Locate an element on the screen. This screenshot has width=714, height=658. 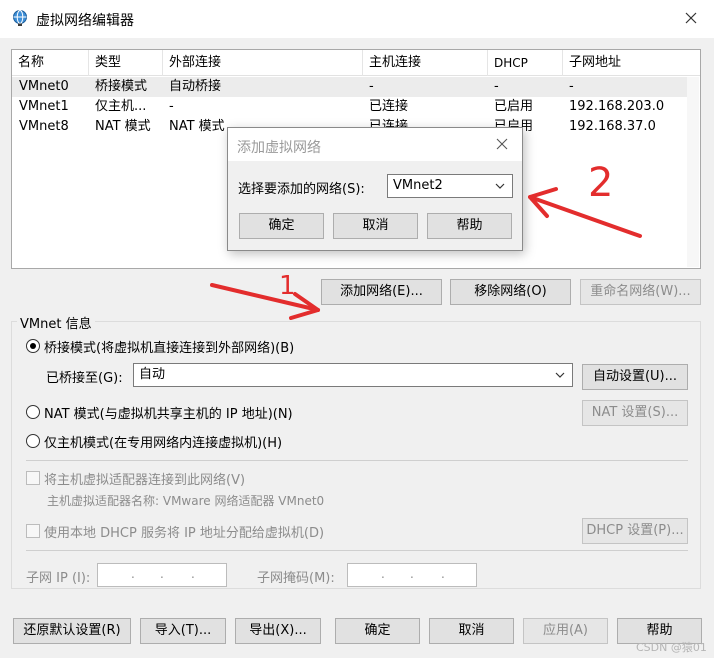
remove-network-button: 移除网络(O) is located at coordinates (510, 292).